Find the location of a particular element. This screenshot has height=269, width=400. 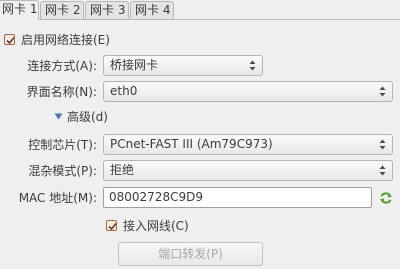

port-forwarding-button: 端口转发(P) is located at coordinates (190, 254).